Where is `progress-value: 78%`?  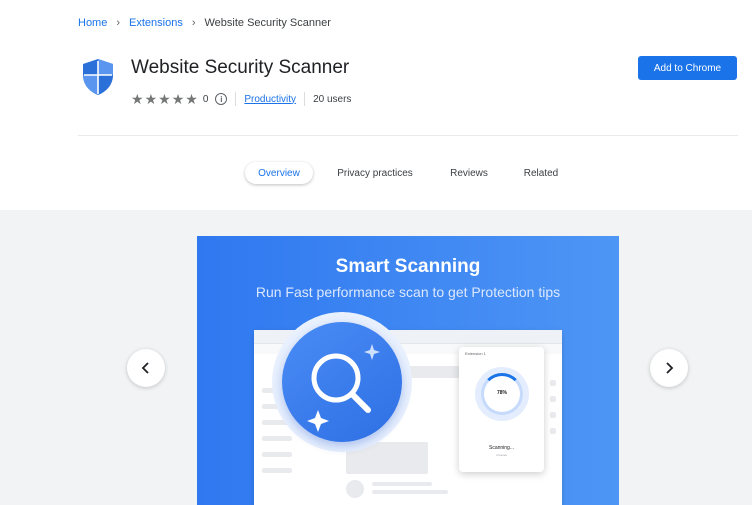
progress-value: 78% is located at coordinates (501, 393).